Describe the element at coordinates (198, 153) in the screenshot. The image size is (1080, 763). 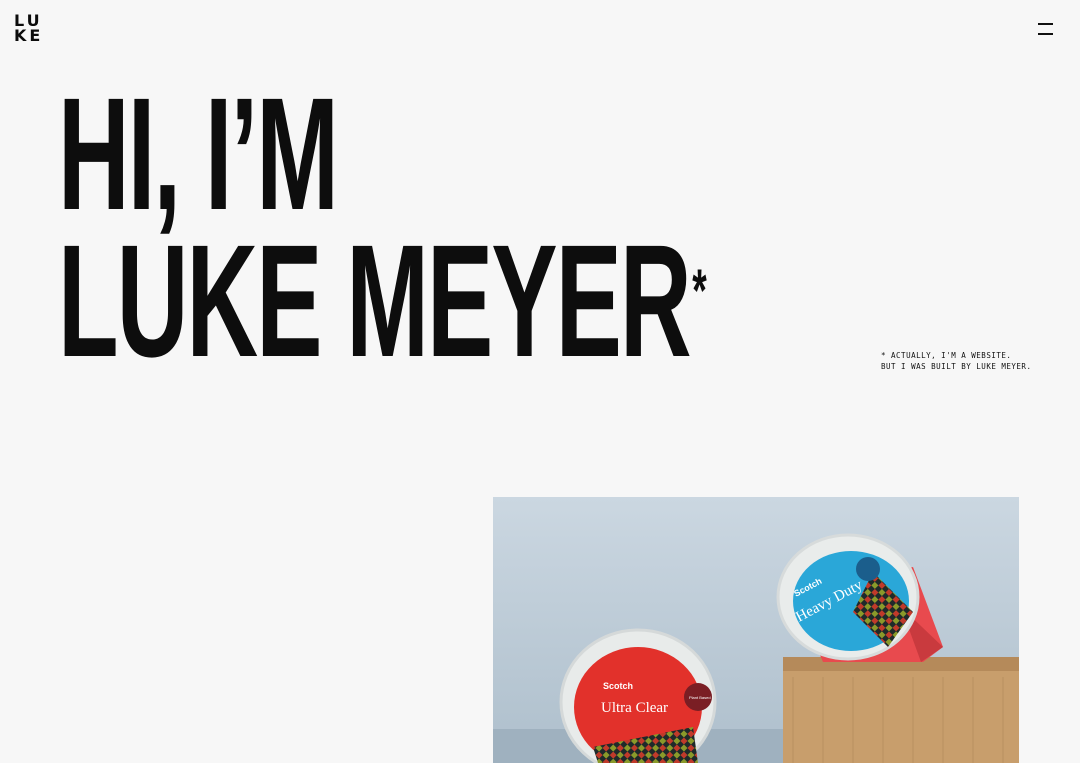
I see `hero-line-1: HI, I’M` at that location.